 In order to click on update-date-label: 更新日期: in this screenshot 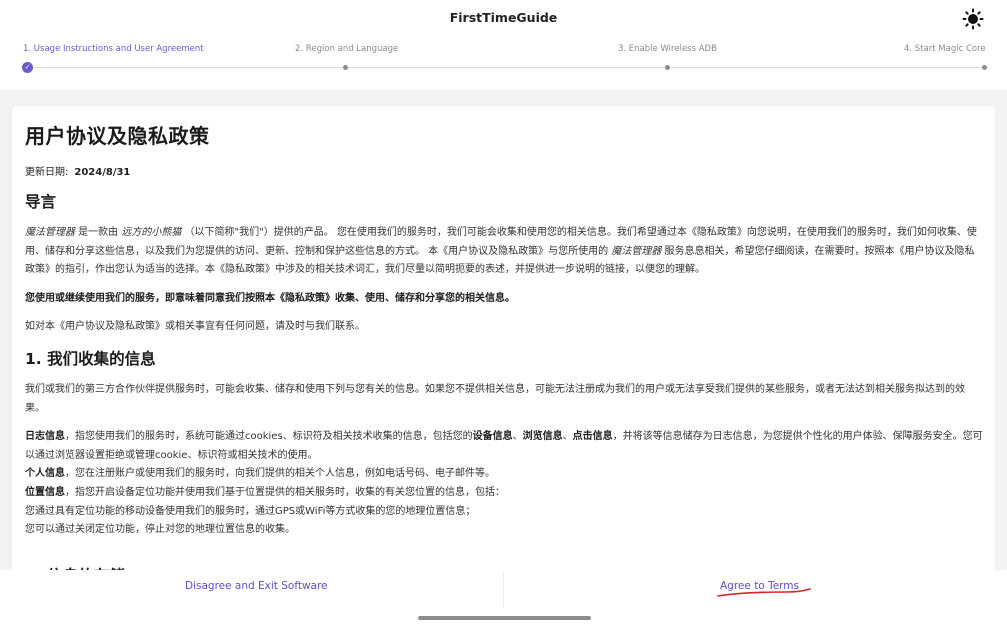, I will do `click(47, 172)`.